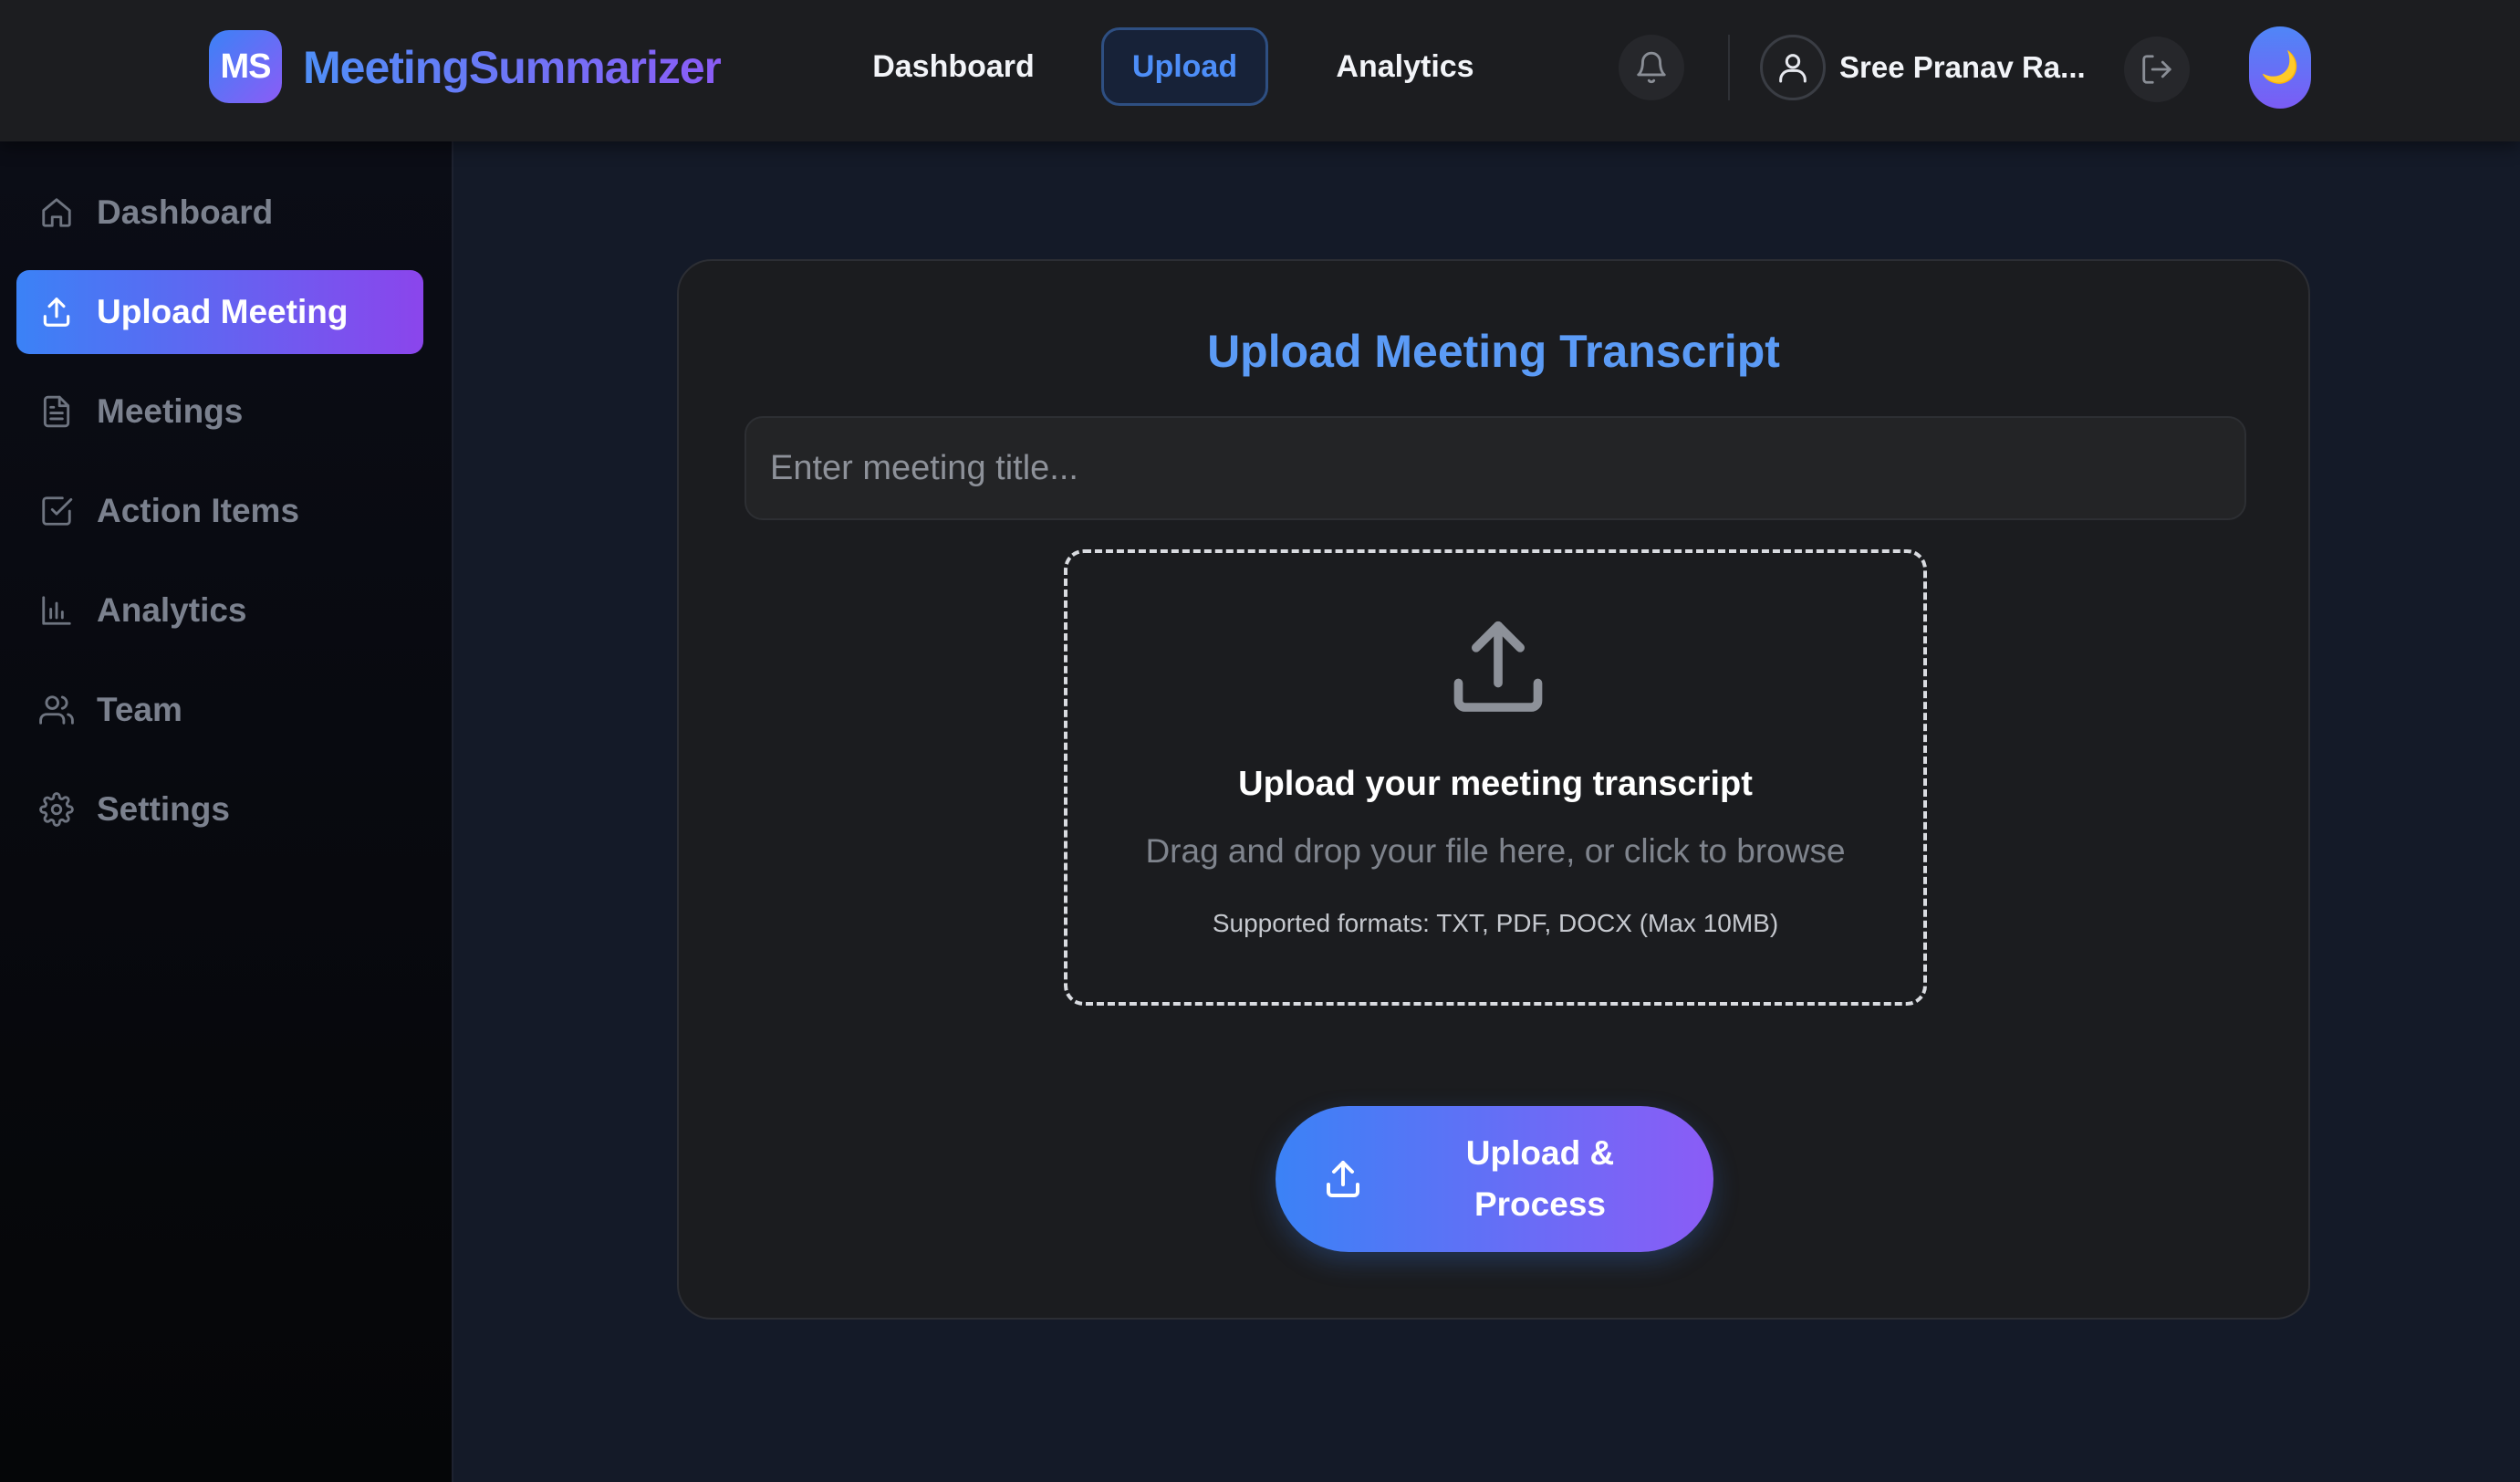  I want to click on upload-process-label: Upload & Process, so click(1540, 1179).